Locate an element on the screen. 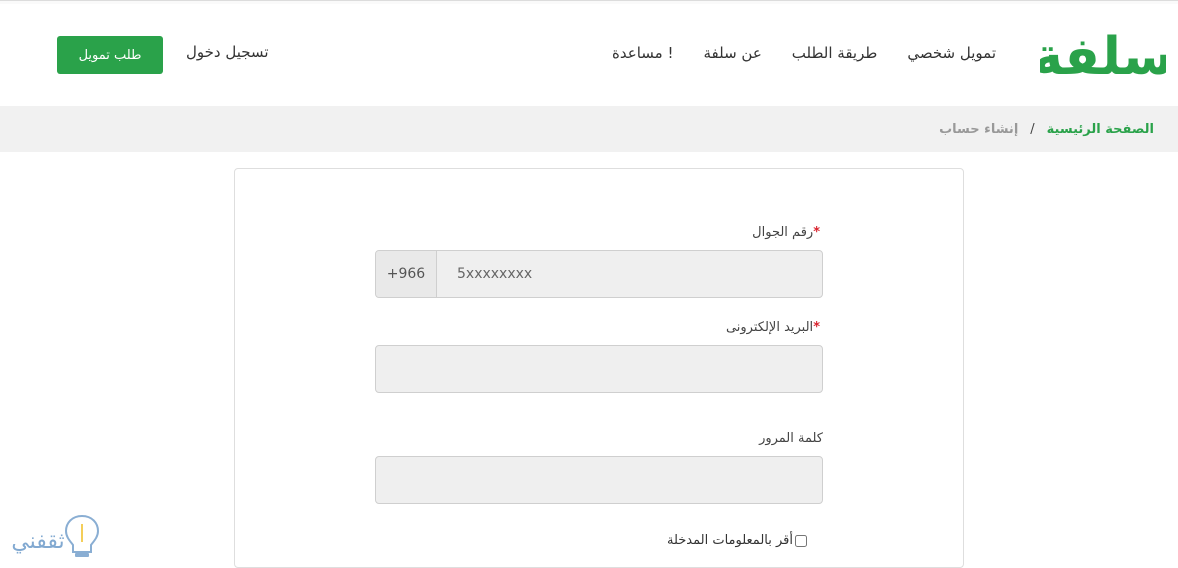 This screenshot has height=568, width=1178. country-code: +966 is located at coordinates (406, 274).